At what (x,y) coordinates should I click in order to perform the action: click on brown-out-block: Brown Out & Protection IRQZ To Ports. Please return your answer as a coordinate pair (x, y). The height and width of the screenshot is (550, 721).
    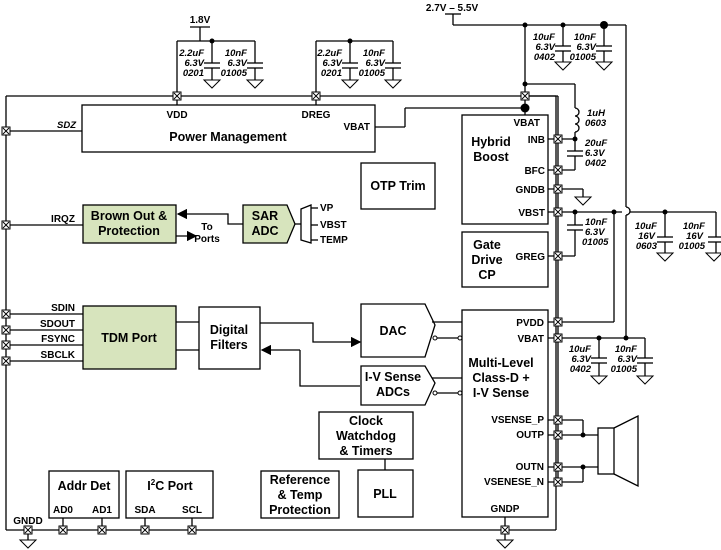
    Looking at the image, I should click on (113, 224).